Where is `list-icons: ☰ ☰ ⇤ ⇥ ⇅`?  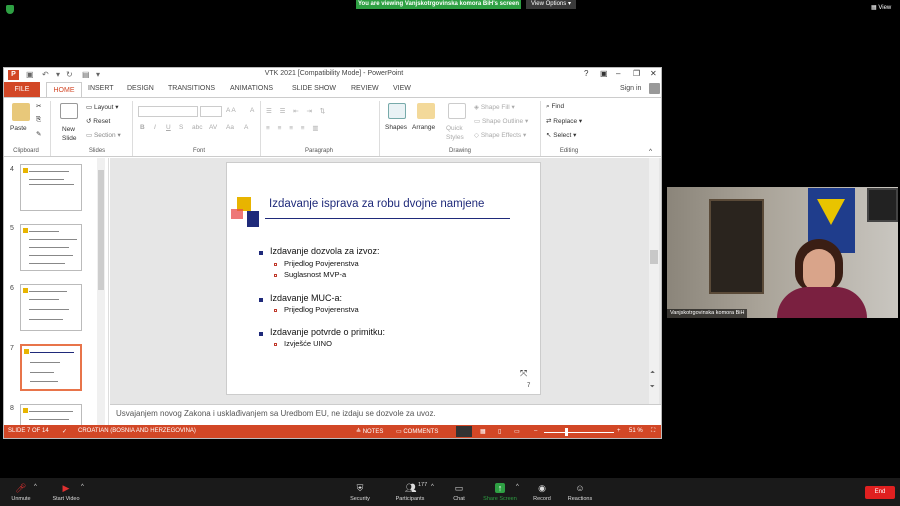 list-icons: ☰ ☰ ⇤ ⇥ ⇅ is located at coordinates (297, 111).